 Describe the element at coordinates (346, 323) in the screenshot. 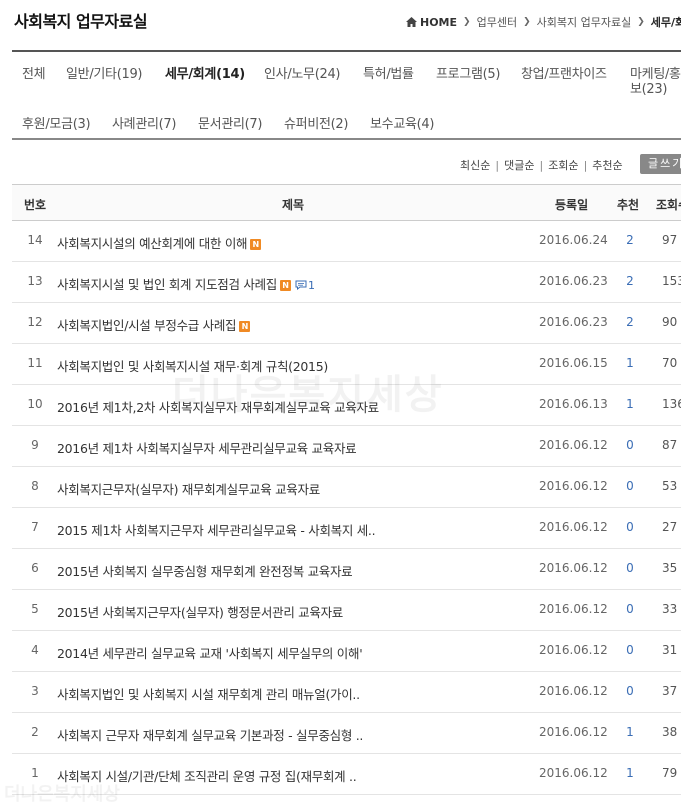

I see `table-row: 12 사회복지법인/시설 부정수급 사례집 N 2016.06.23 2 90` at that location.